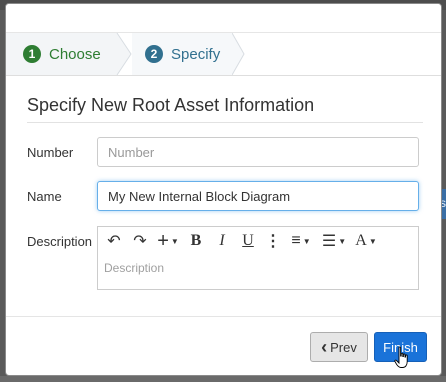  I want to click on list-dropdown: ☰ ▼, so click(334, 241).